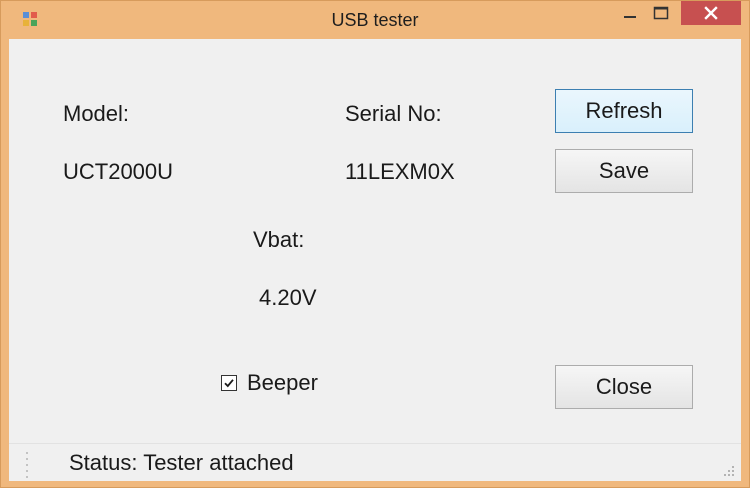 The width and height of the screenshot is (750, 488). I want to click on model-label: Model:, so click(96, 113).